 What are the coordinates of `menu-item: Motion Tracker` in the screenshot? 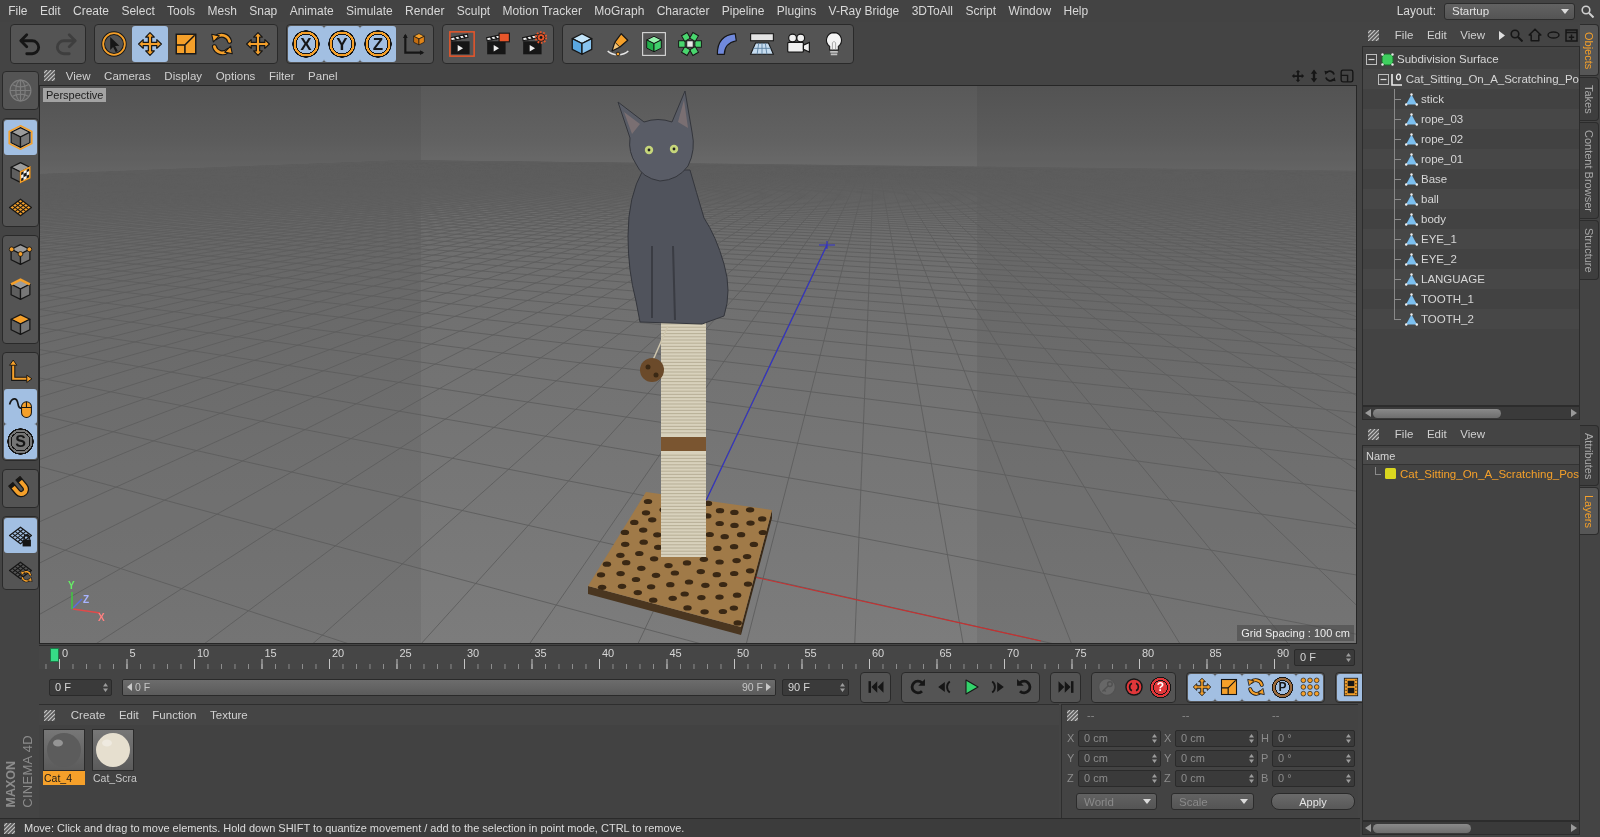 It's located at (542, 11).